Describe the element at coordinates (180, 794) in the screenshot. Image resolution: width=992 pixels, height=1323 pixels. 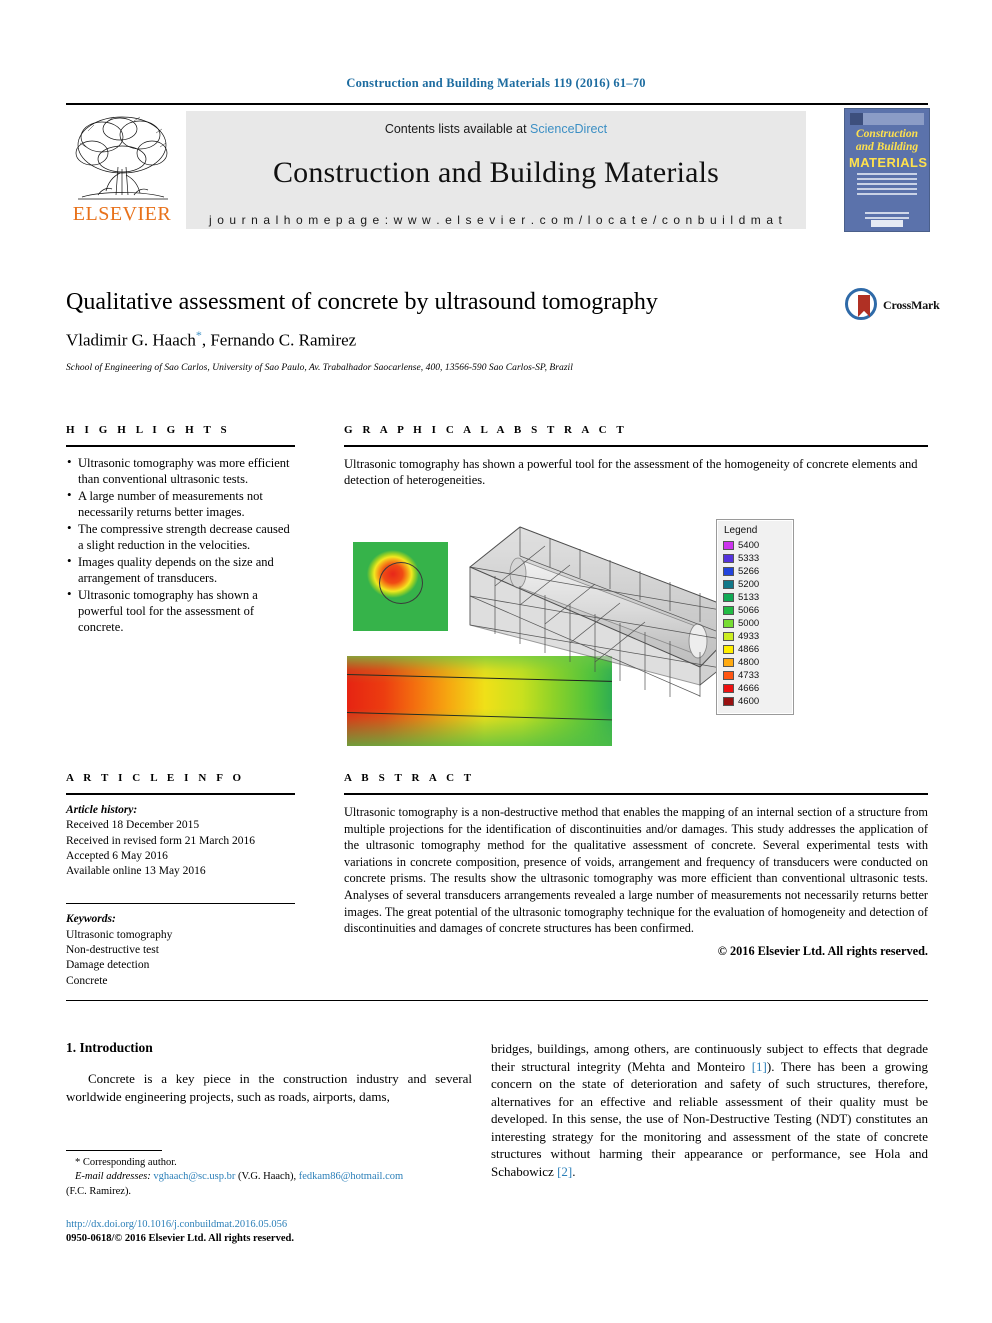
I see `article-info-rule` at that location.